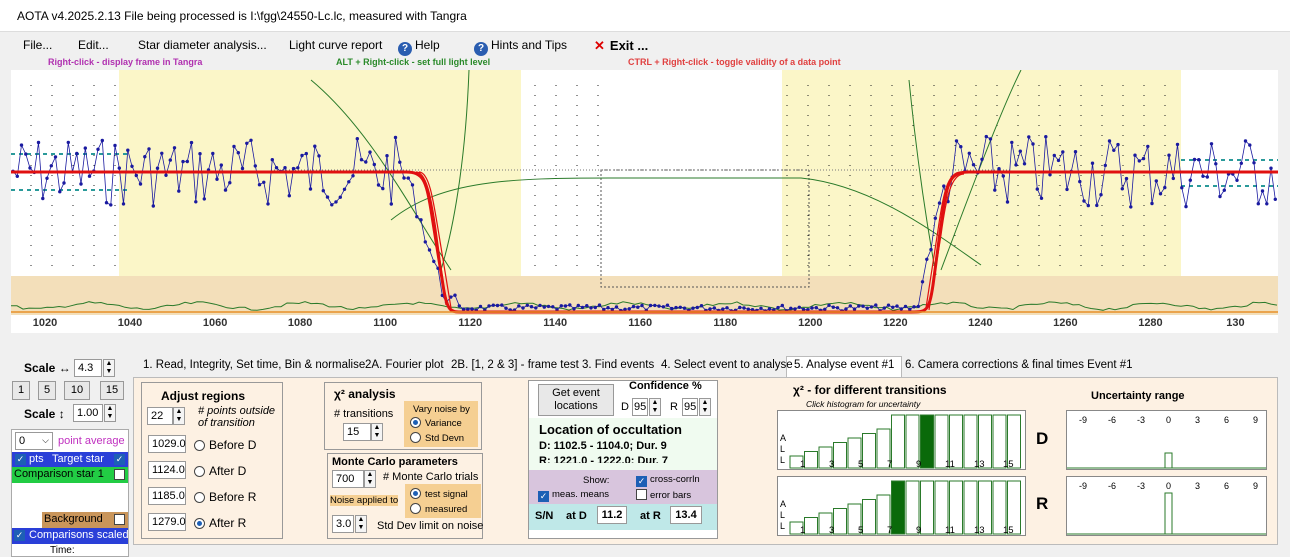 The image size is (1290, 557). What do you see at coordinates (179, 416) in the screenshot?
I see `points-outside-spinner: ▲ ▼` at bounding box center [179, 416].